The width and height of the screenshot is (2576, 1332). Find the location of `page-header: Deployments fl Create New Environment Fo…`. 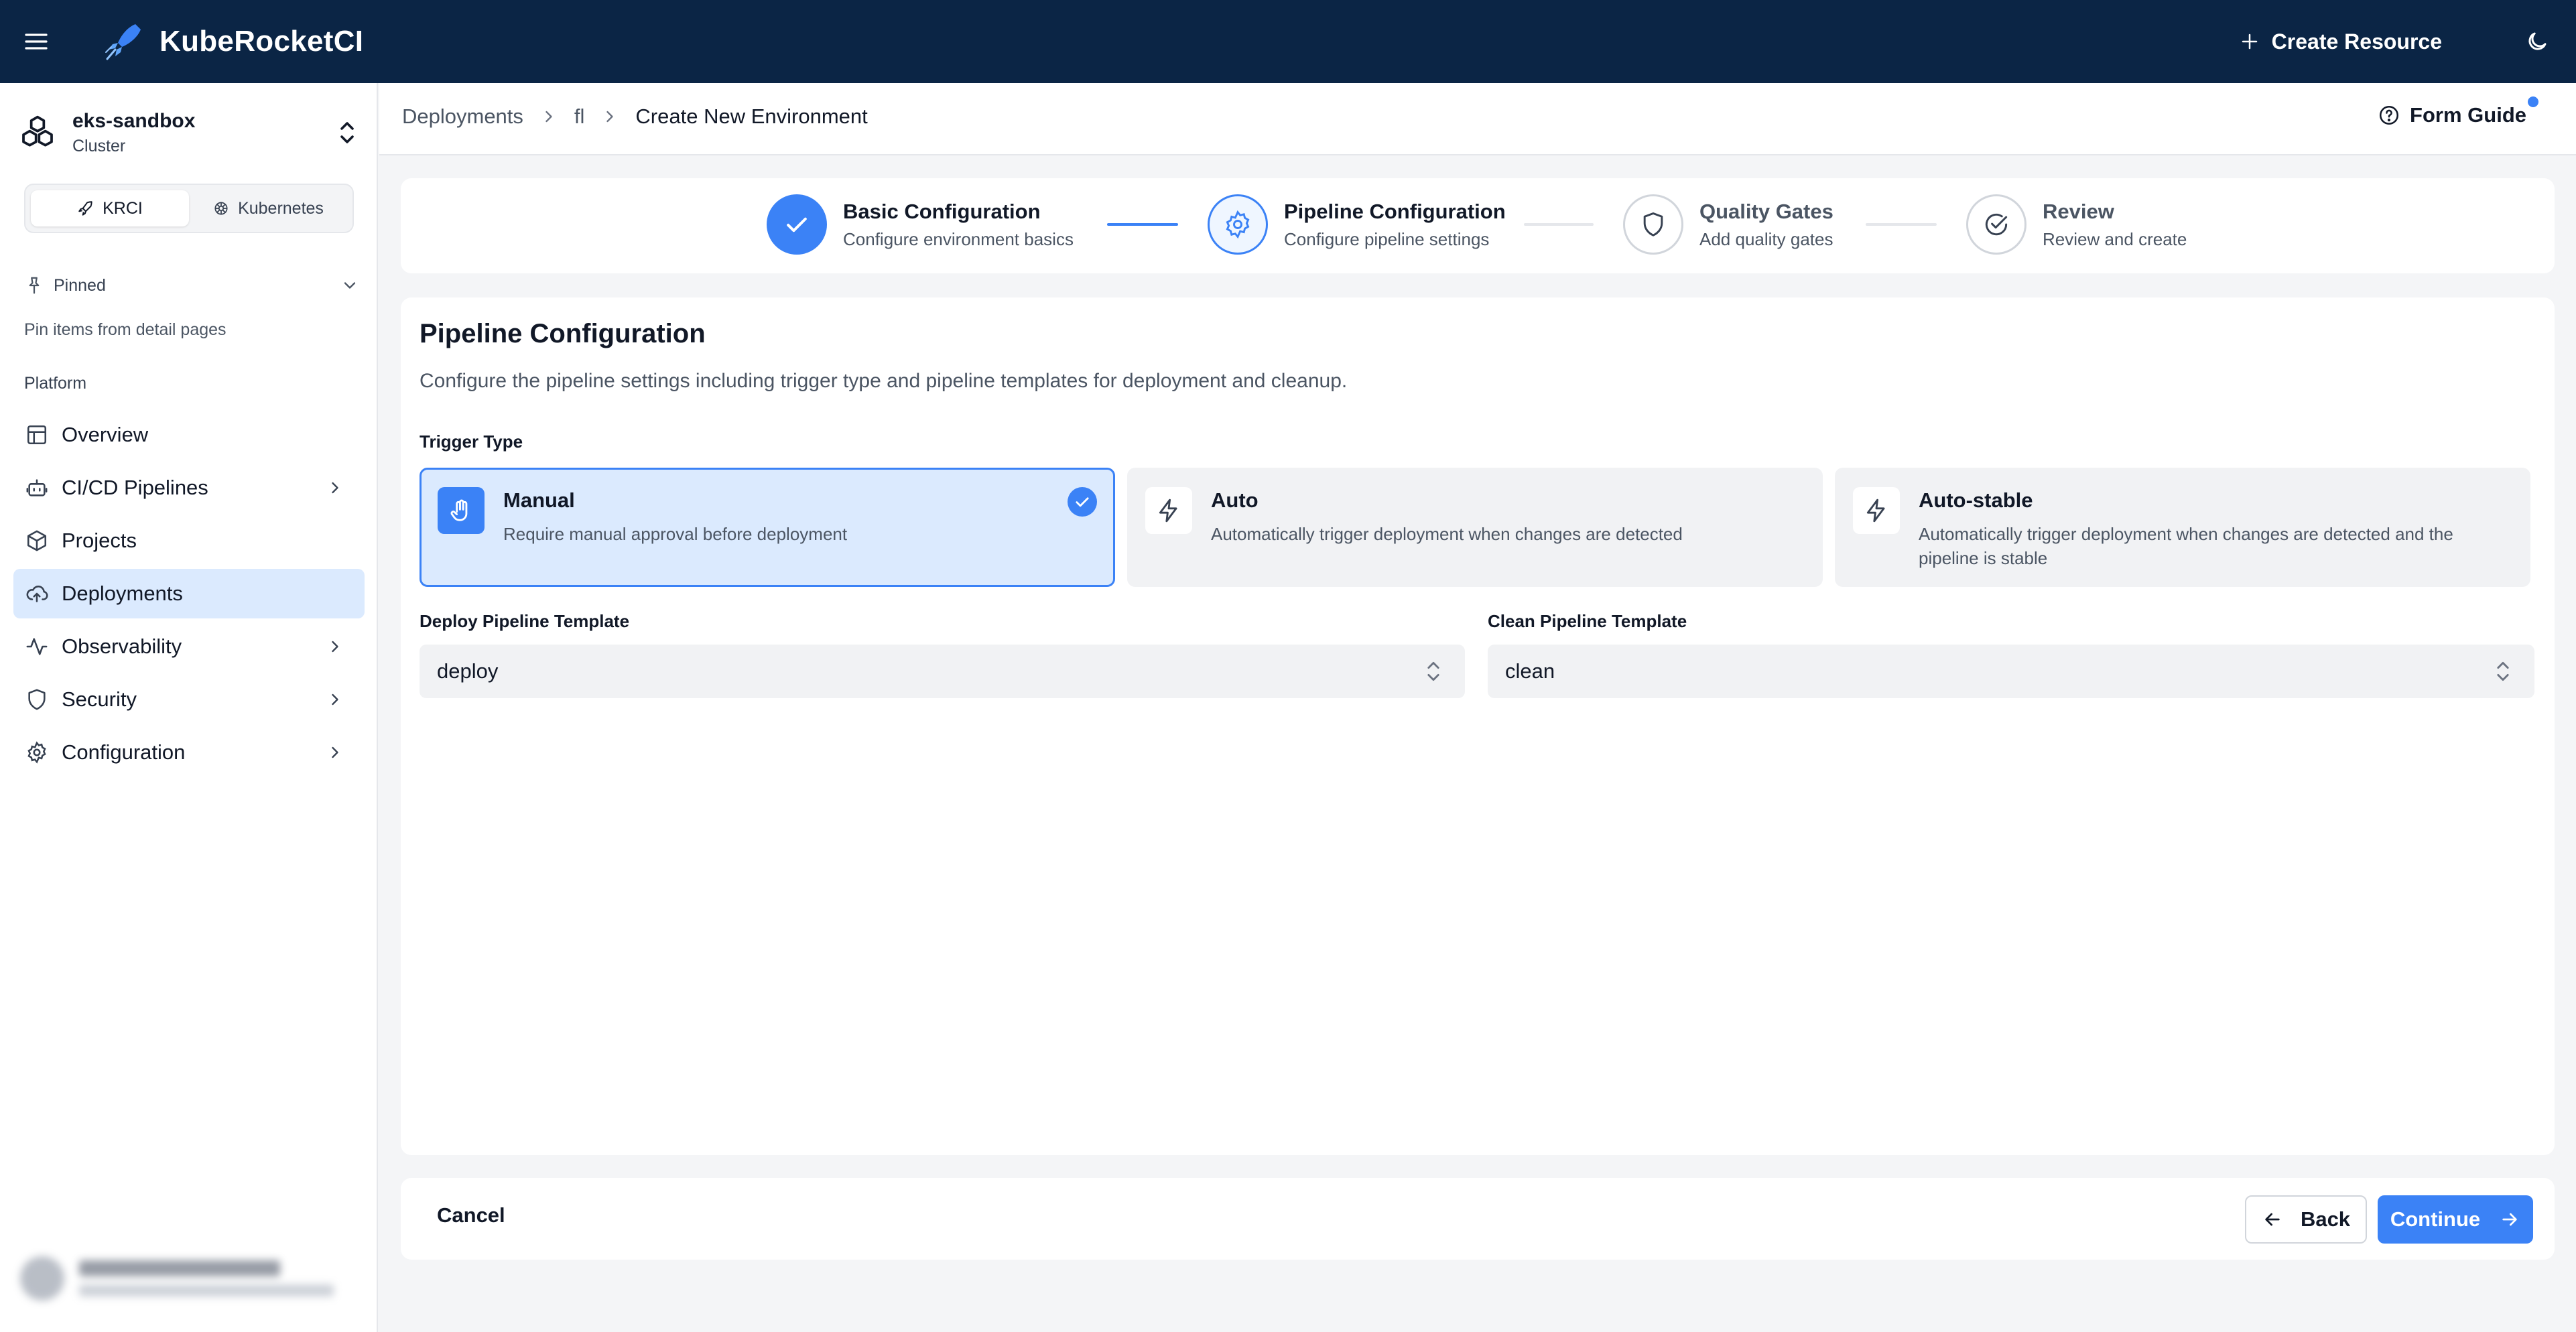

page-header: Deployments fl Create New Environment Fo… is located at coordinates (1477, 119).